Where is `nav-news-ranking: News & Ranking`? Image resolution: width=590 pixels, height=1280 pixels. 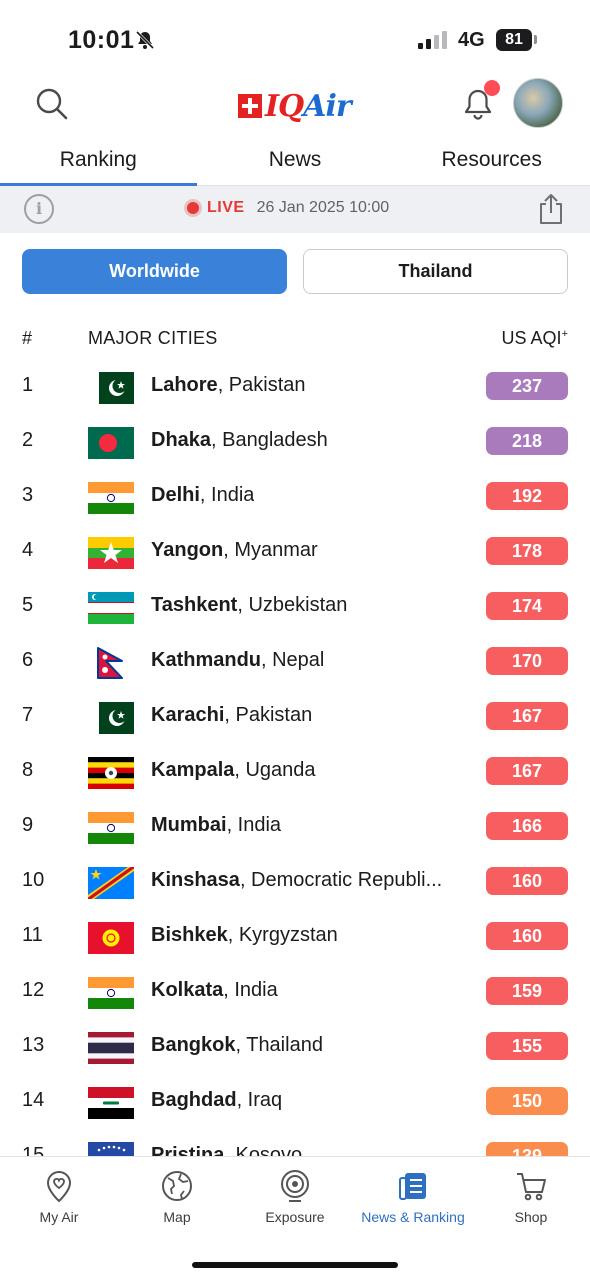
nav-news-ranking: News & Ranking is located at coordinates (413, 1197).